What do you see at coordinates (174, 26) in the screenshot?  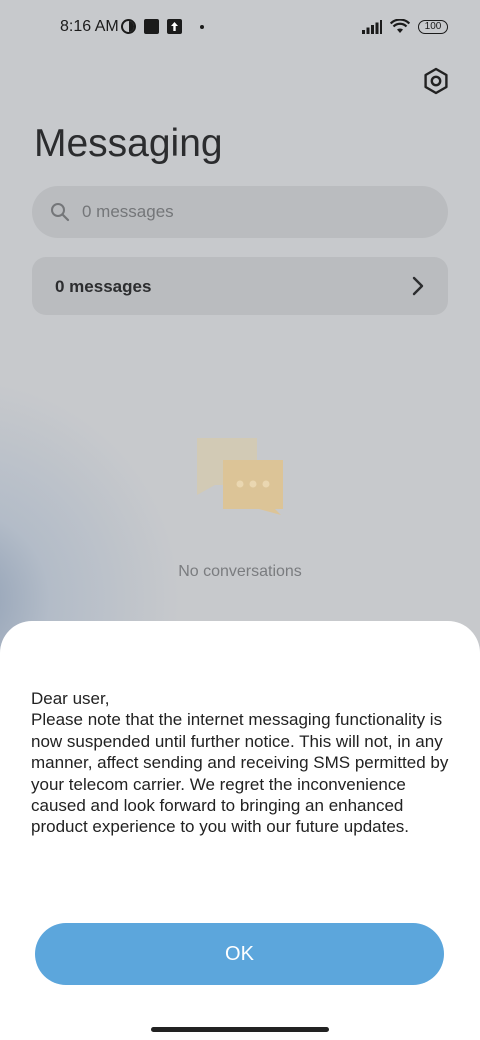 I see `upload-icon` at bounding box center [174, 26].